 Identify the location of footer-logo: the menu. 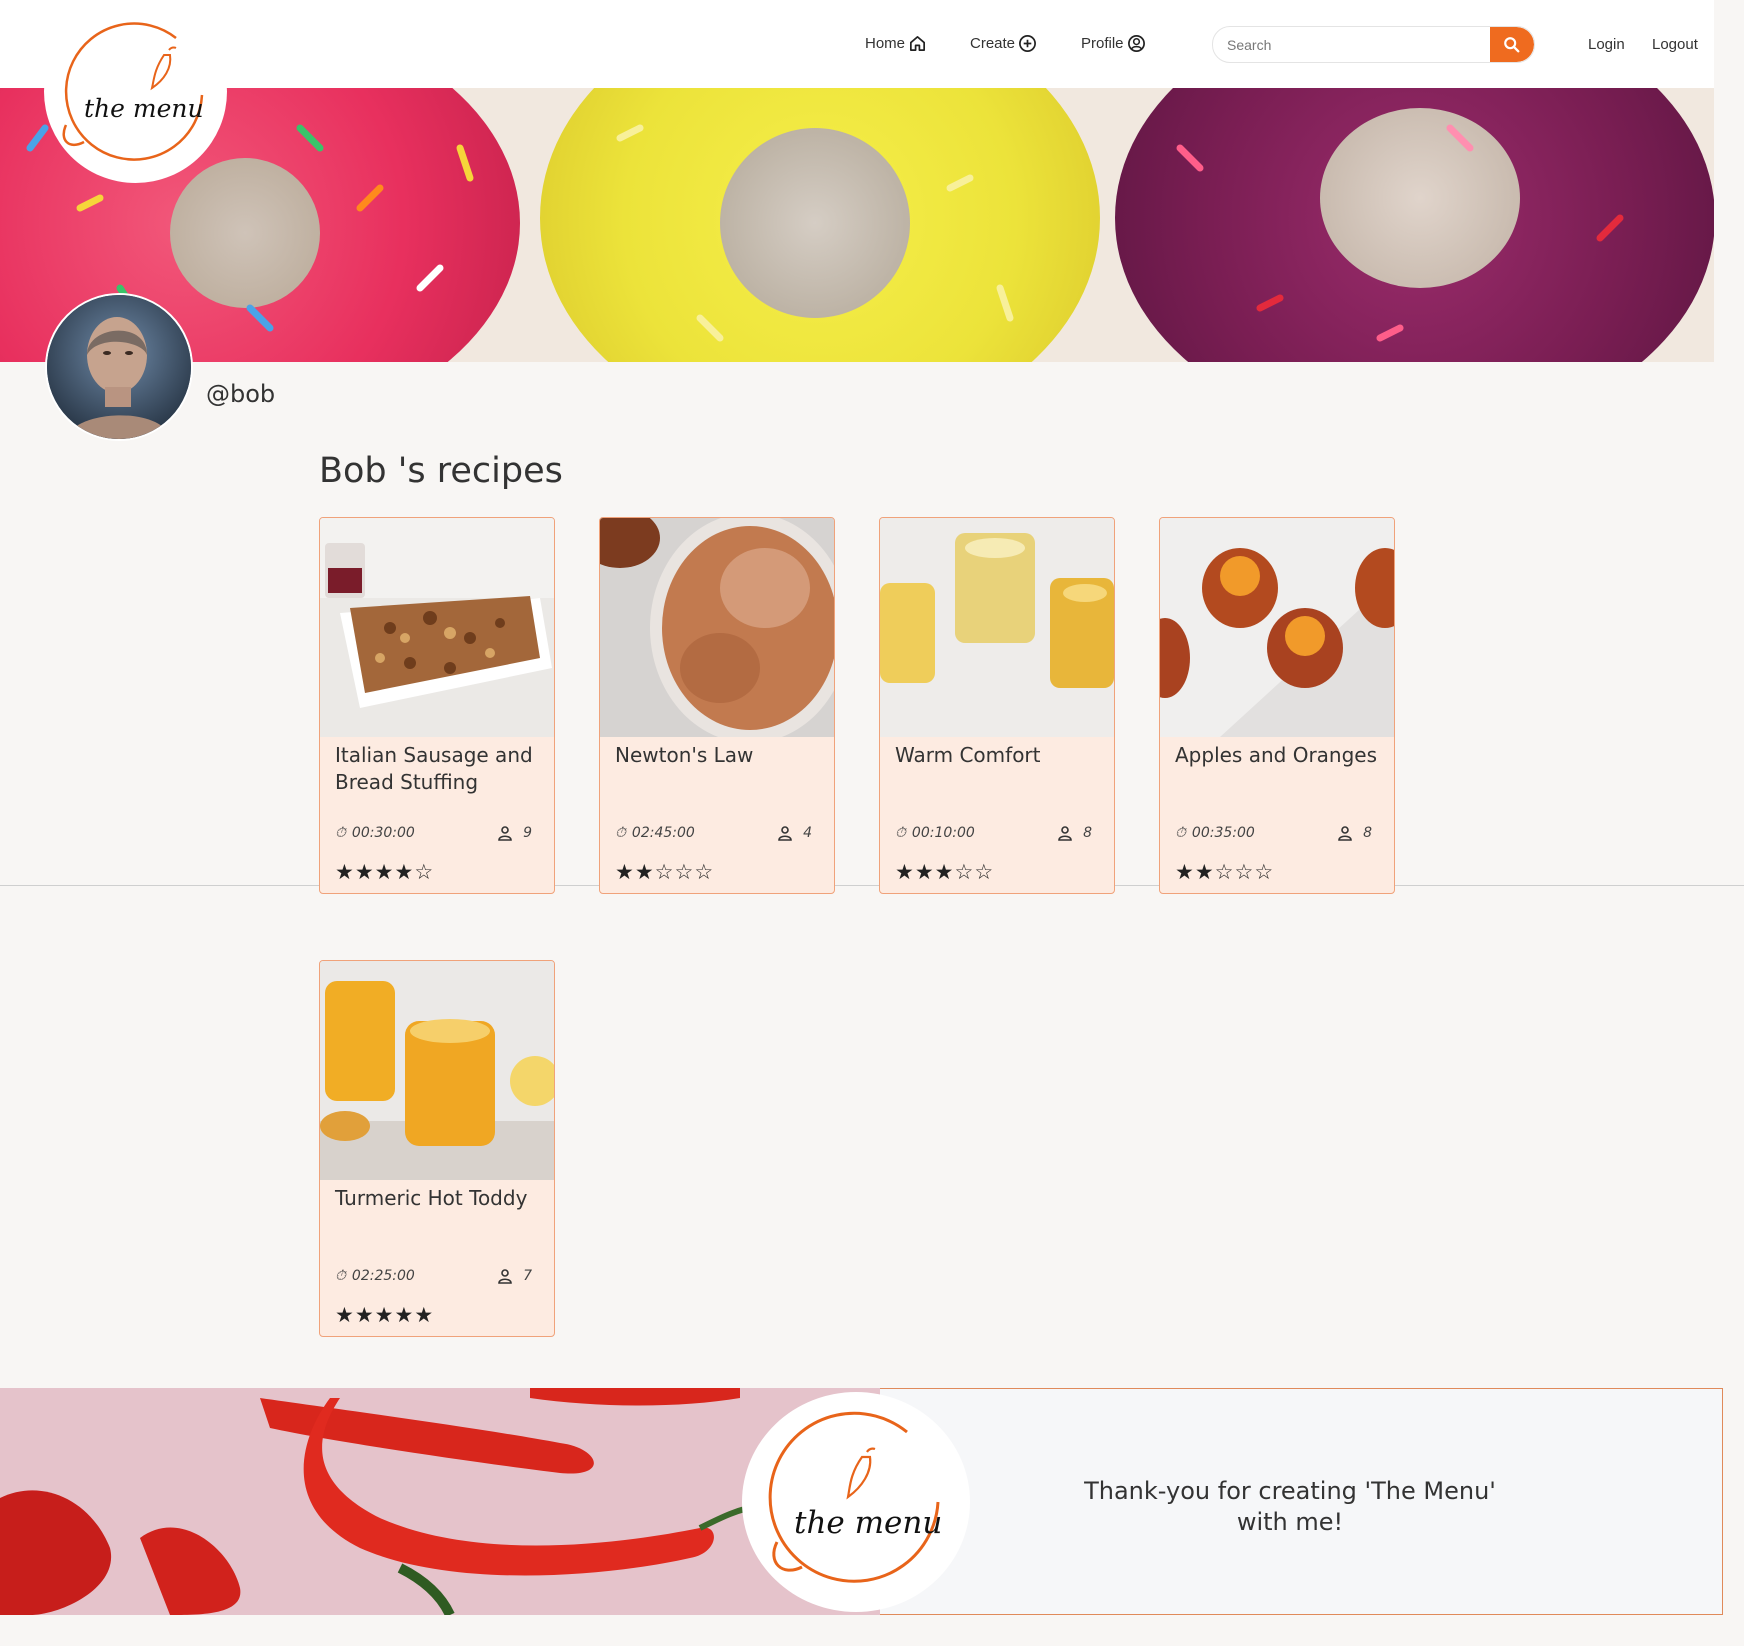
(856, 1502).